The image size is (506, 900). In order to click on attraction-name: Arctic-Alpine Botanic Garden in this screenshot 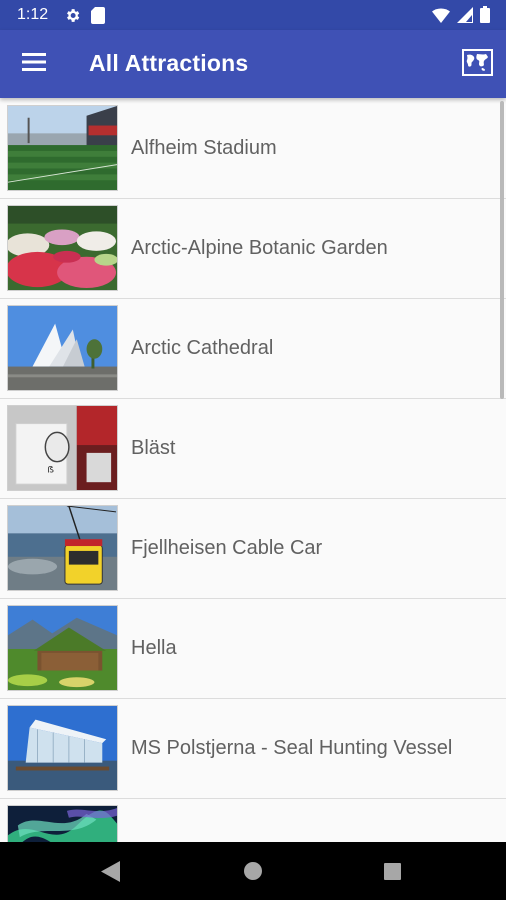, I will do `click(259, 248)`.